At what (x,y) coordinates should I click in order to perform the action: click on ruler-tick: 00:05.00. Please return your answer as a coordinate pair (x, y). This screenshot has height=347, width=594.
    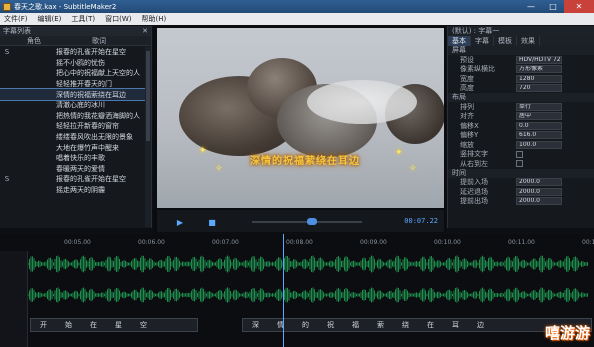
    Looking at the image, I should click on (77, 242).